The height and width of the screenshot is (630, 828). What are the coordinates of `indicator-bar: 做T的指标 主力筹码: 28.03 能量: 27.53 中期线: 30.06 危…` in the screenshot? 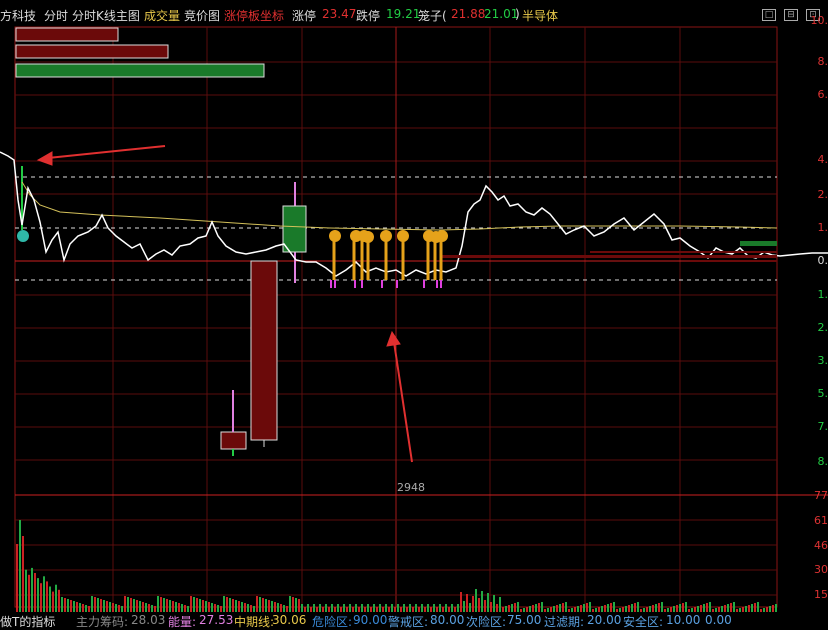 It's located at (414, 619).